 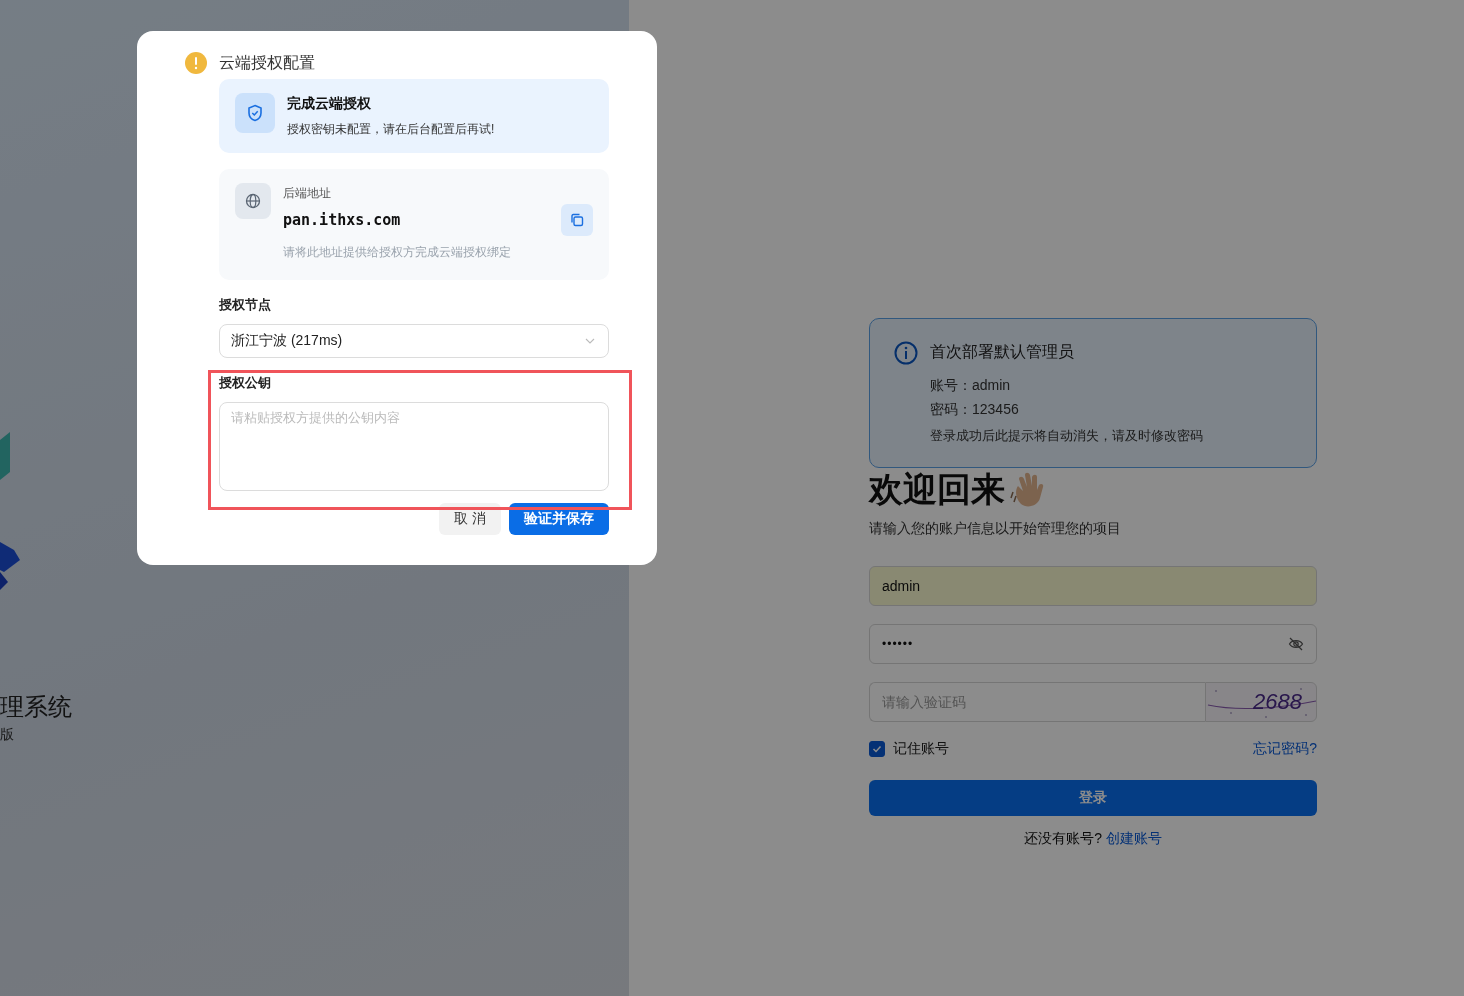 I want to click on info-icon, so click(x=906, y=353).